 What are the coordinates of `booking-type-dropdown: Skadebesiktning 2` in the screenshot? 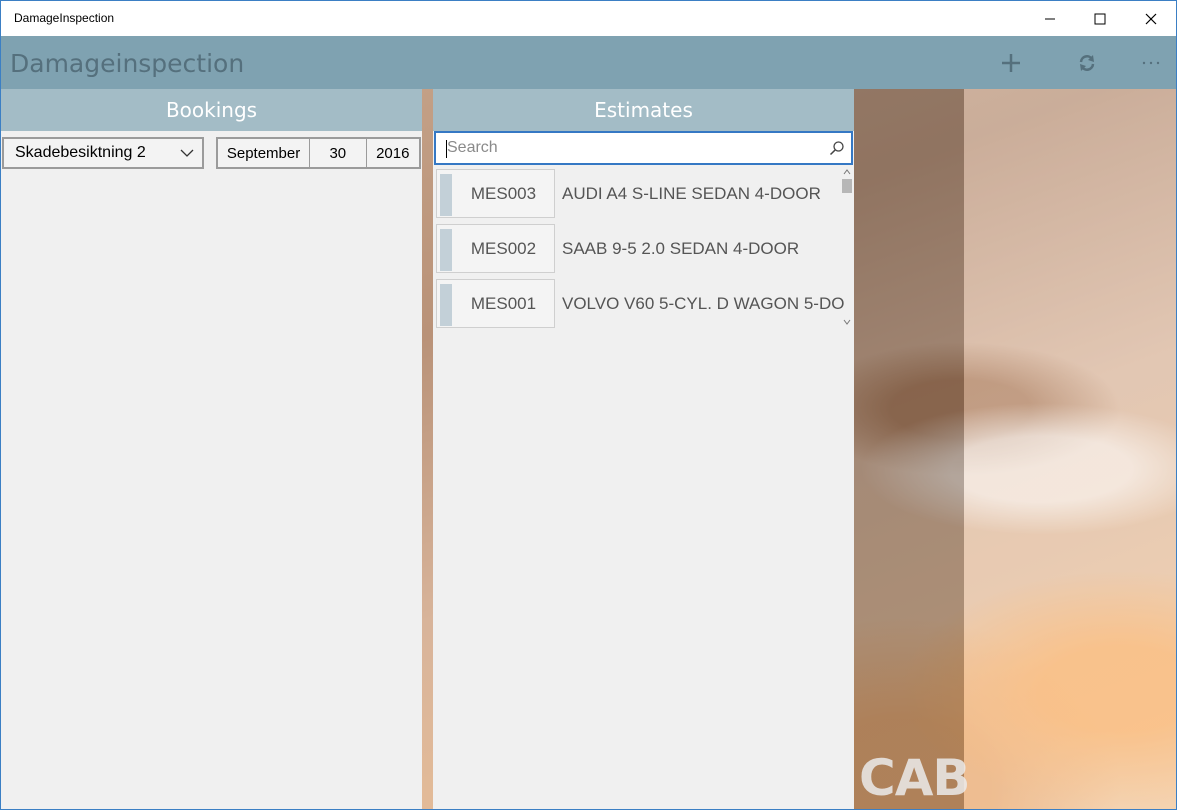 It's located at (103, 153).